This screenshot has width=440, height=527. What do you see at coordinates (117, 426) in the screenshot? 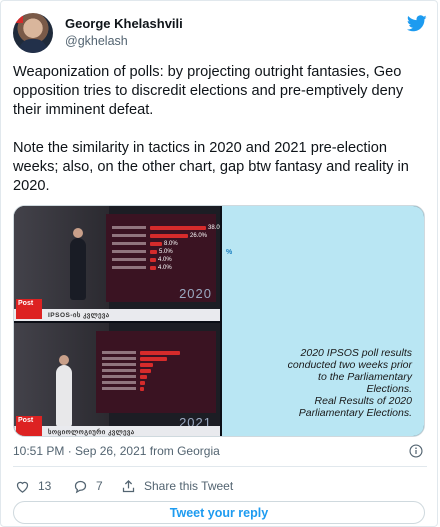
I see `news-strap: Post სოციოლოგიური კვლევა` at bounding box center [117, 426].